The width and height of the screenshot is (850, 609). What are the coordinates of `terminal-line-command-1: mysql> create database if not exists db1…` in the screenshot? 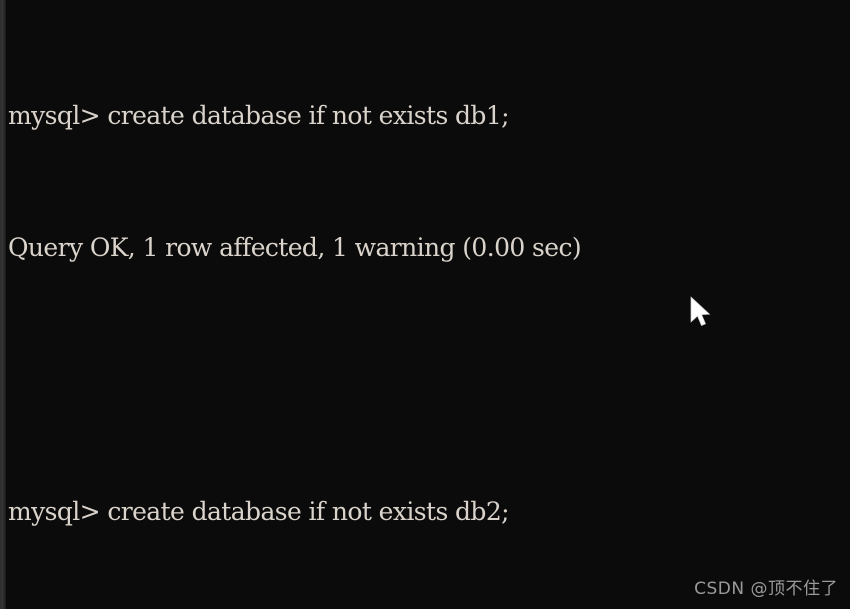 It's located at (259, 115).